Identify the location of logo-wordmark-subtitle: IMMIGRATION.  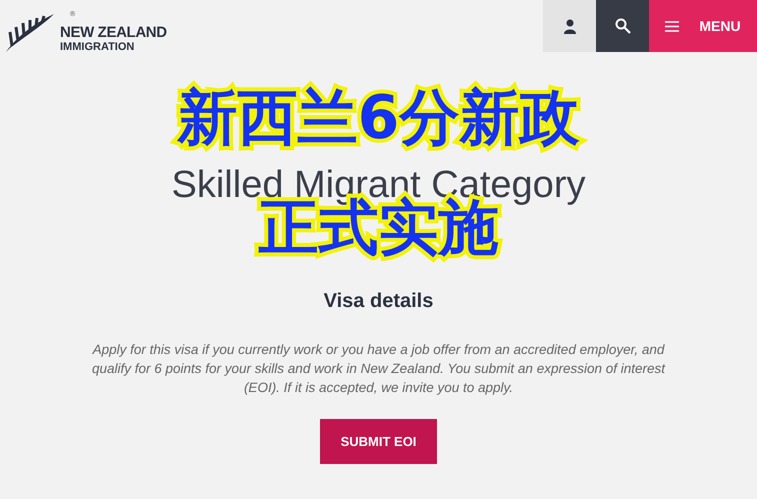
(98, 47).